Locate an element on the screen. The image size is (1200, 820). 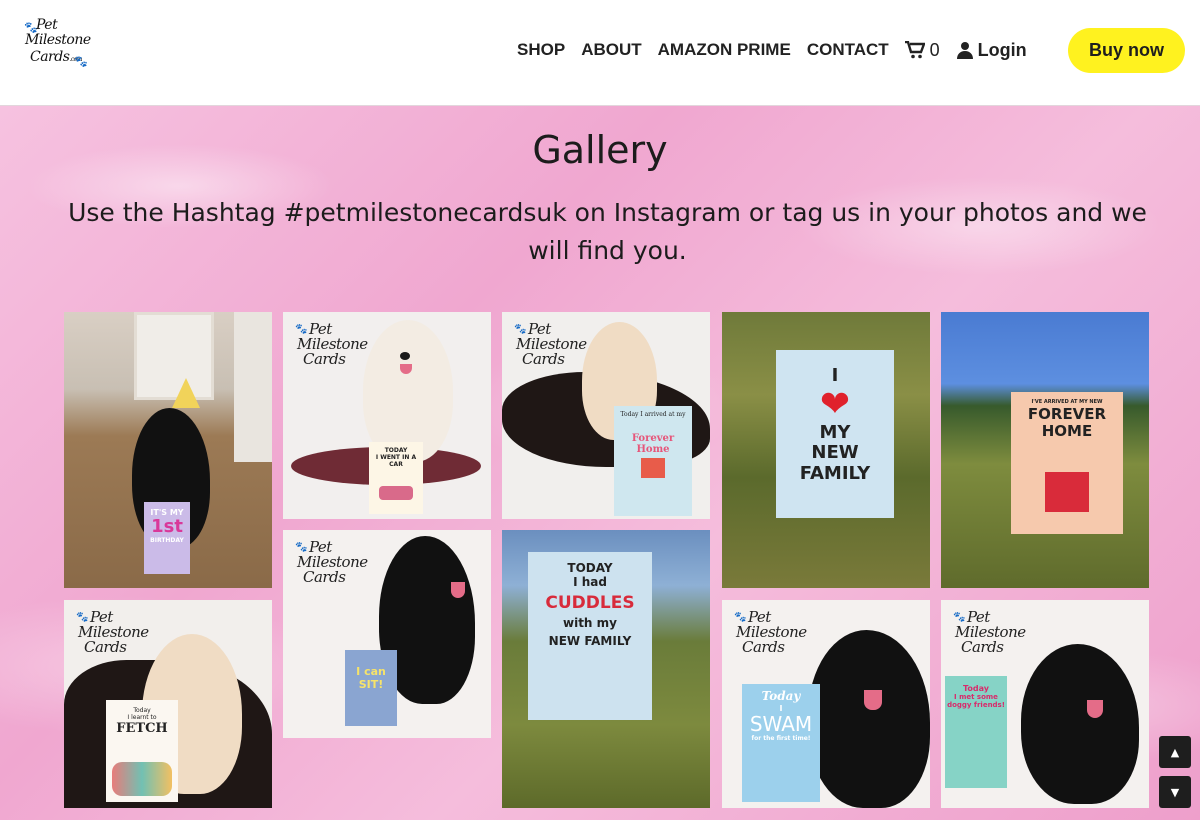
card-text-3: HOME is located at coordinates (1067, 431).